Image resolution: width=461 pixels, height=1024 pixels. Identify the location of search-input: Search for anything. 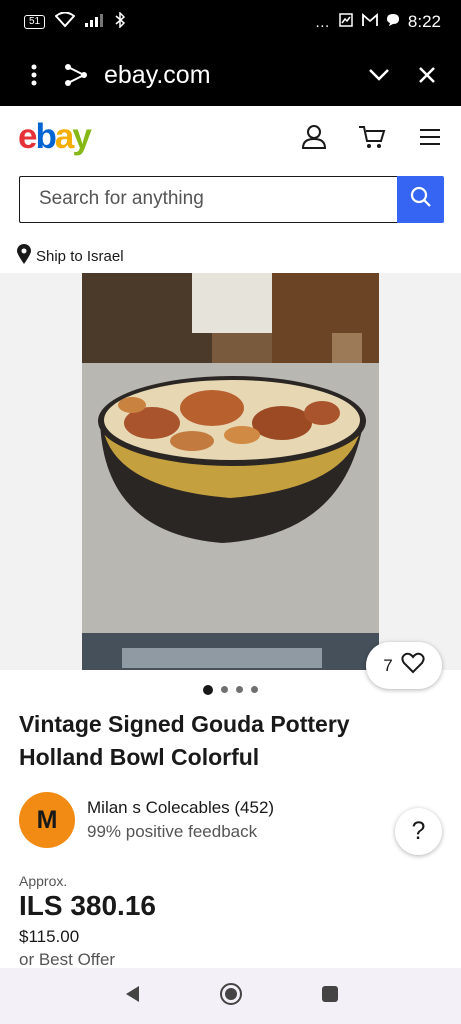
(208, 199).